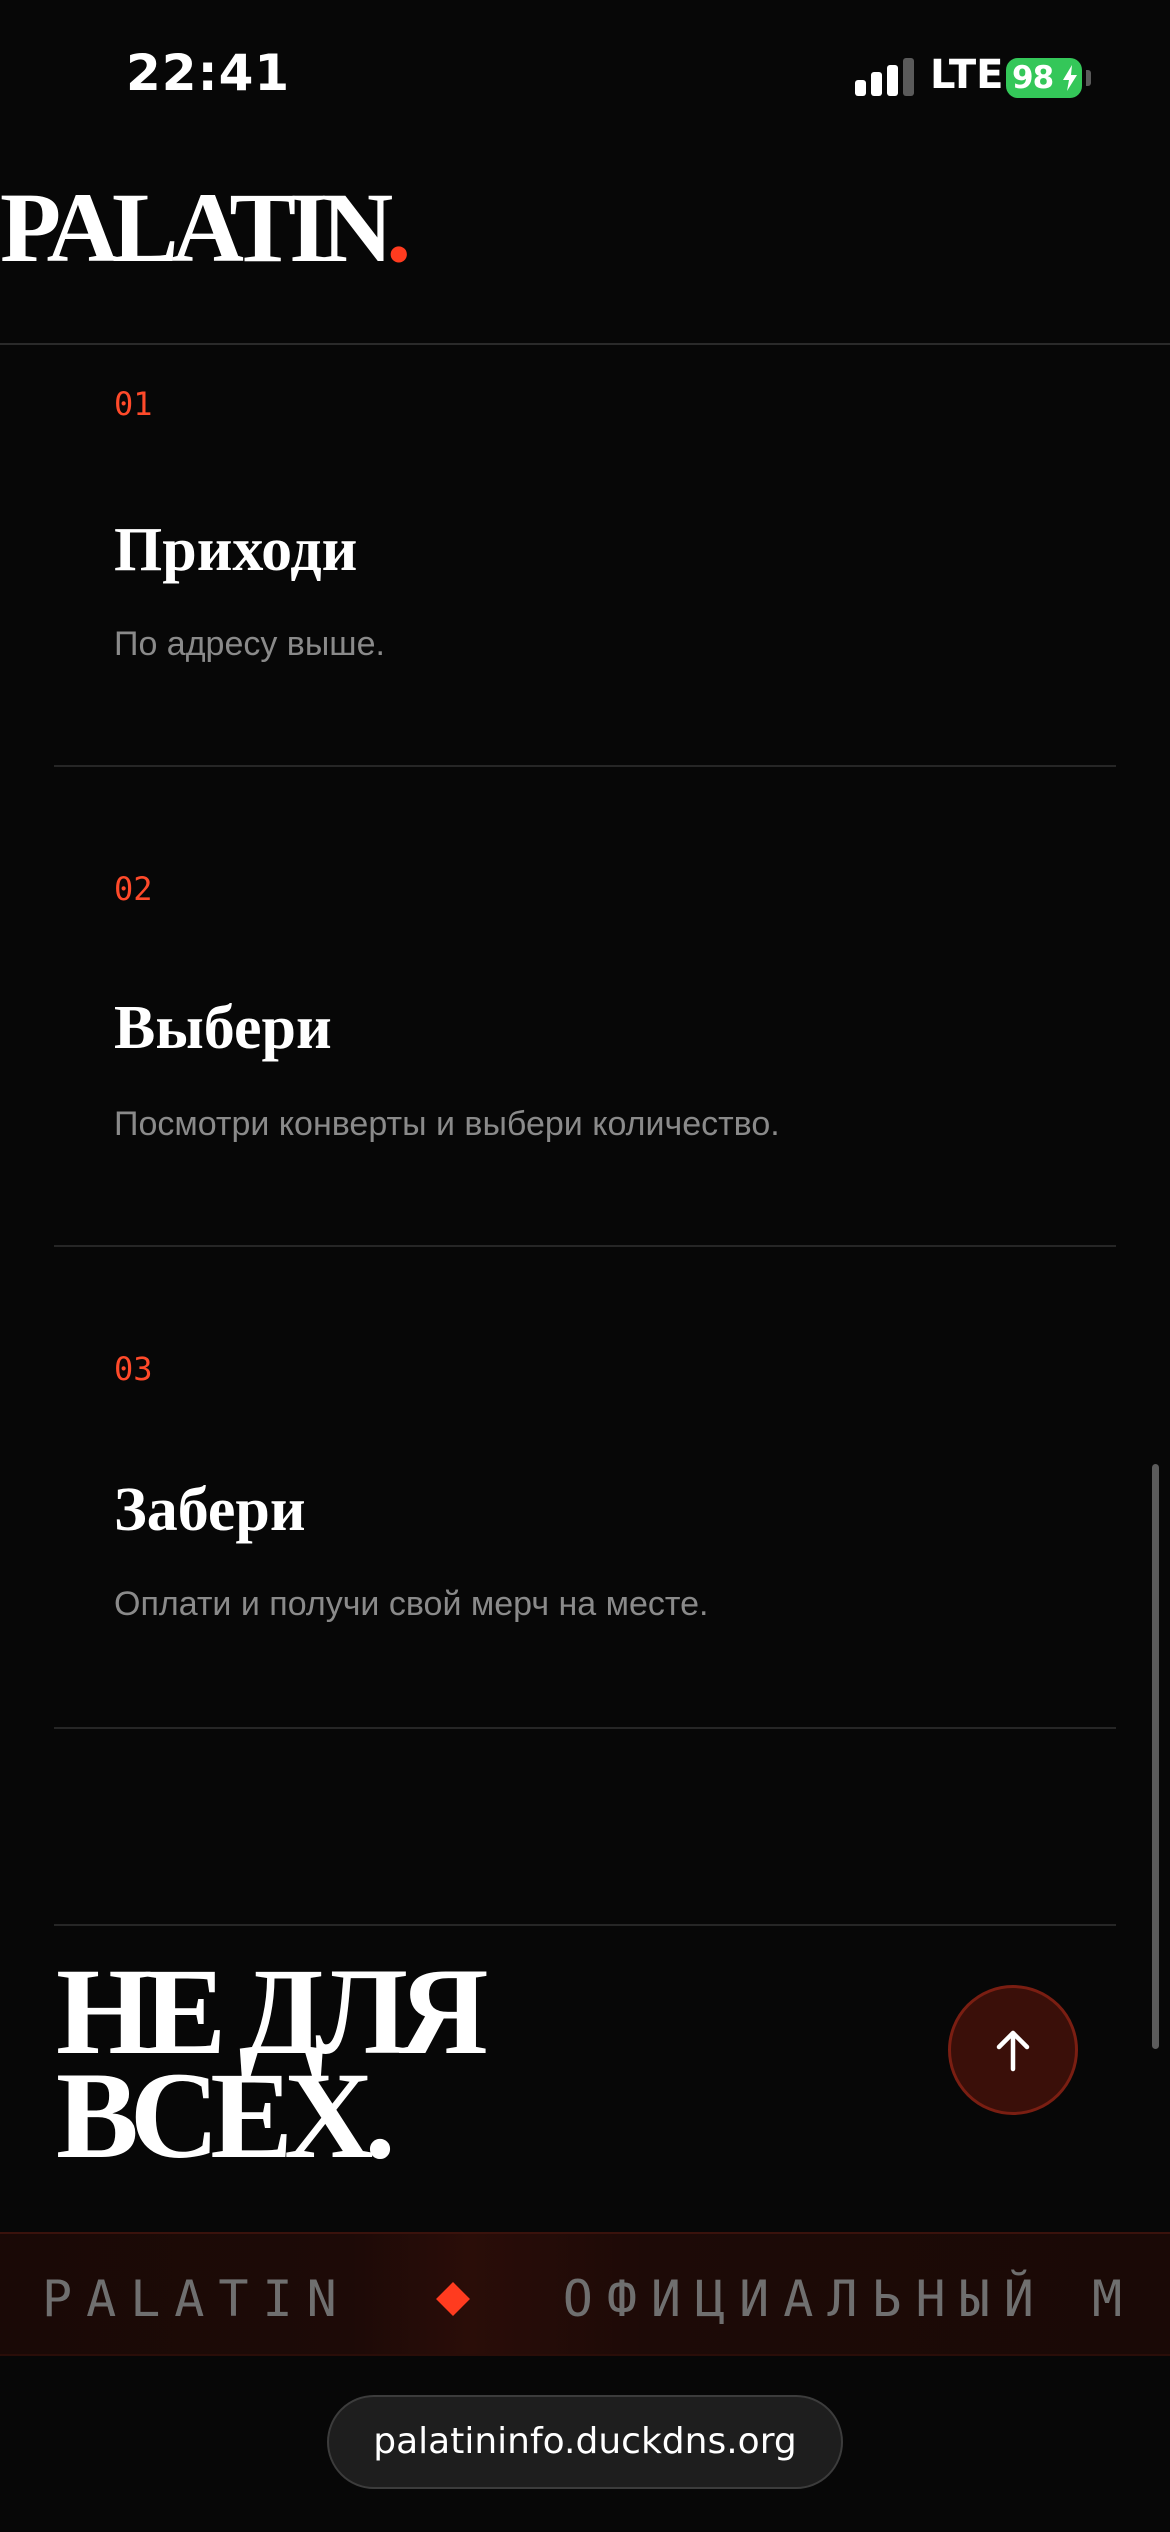 The image size is (1170, 2532). I want to click on marquee-item: ОФИЦИАЛЬНЫЙ М, so click(849, 2299).